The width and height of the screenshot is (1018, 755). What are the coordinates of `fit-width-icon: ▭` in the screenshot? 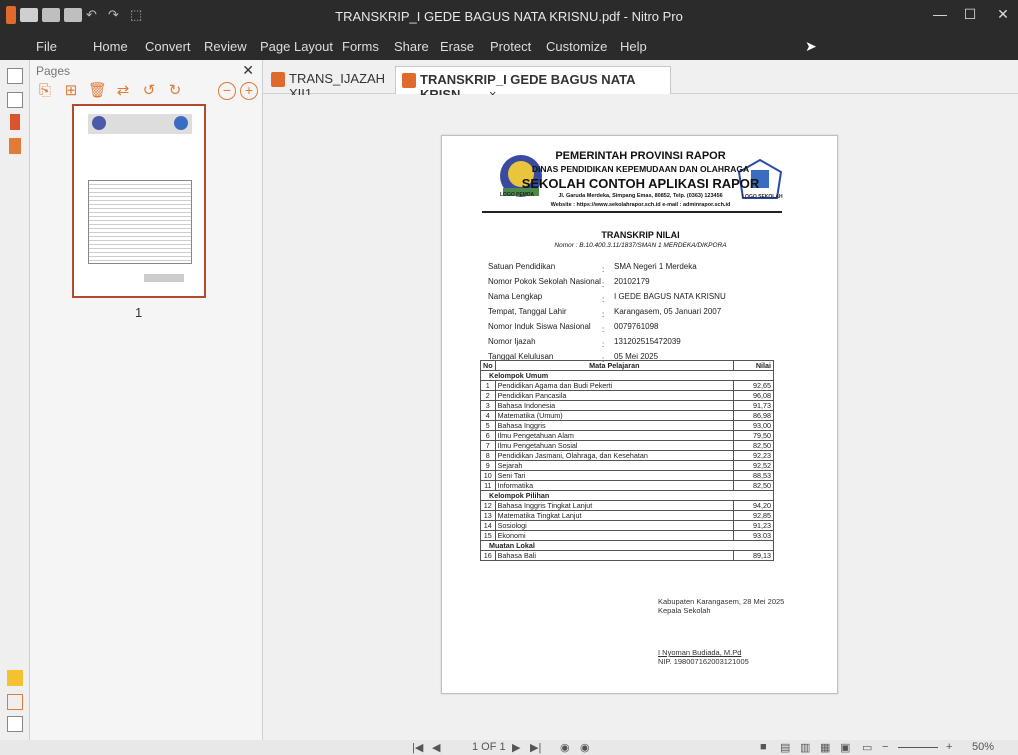 It's located at (867, 747).